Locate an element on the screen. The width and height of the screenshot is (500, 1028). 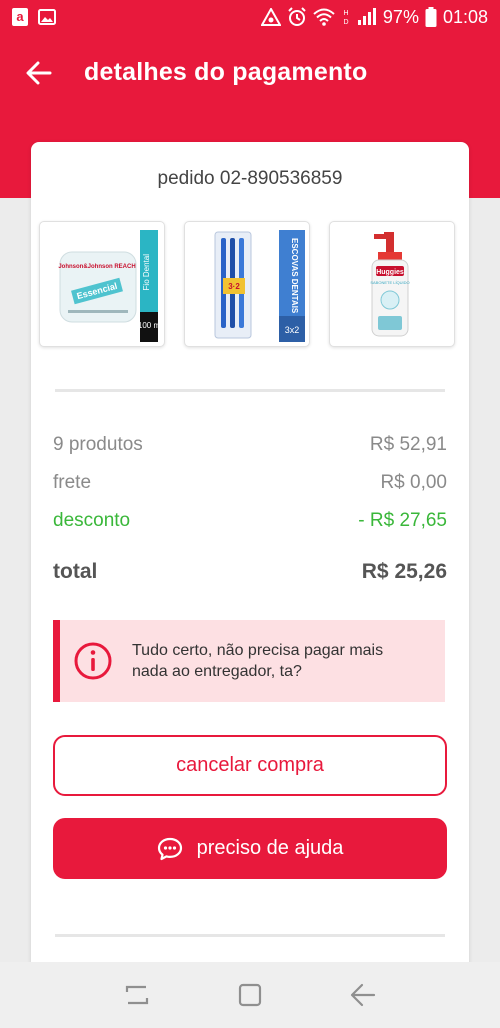
svg-text: SABONETE LÍQUIDO is located at coordinates (389, 282).